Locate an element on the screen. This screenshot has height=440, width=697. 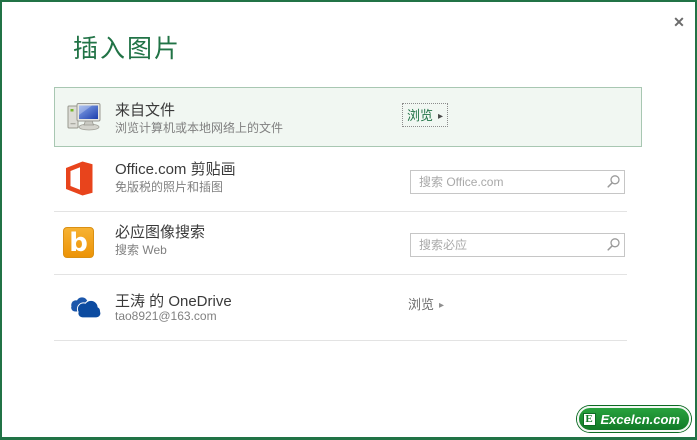
office-search-input is located at coordinates (517, 182).